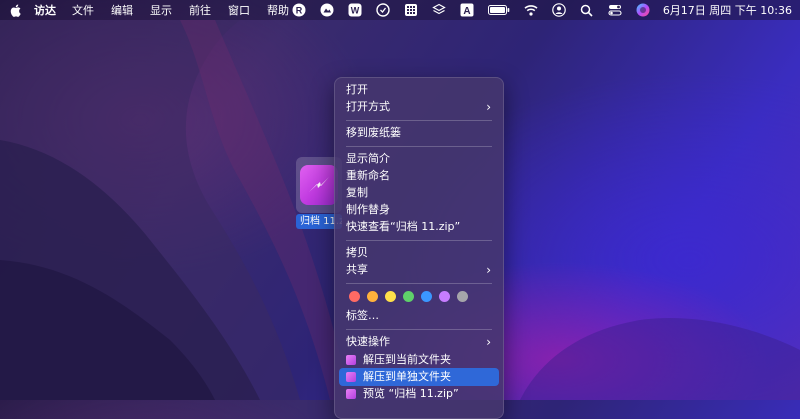 Image resolution: width=800 pixels, height=419 pixels. I want to click on a-text-icon: A, so click(467, 10).